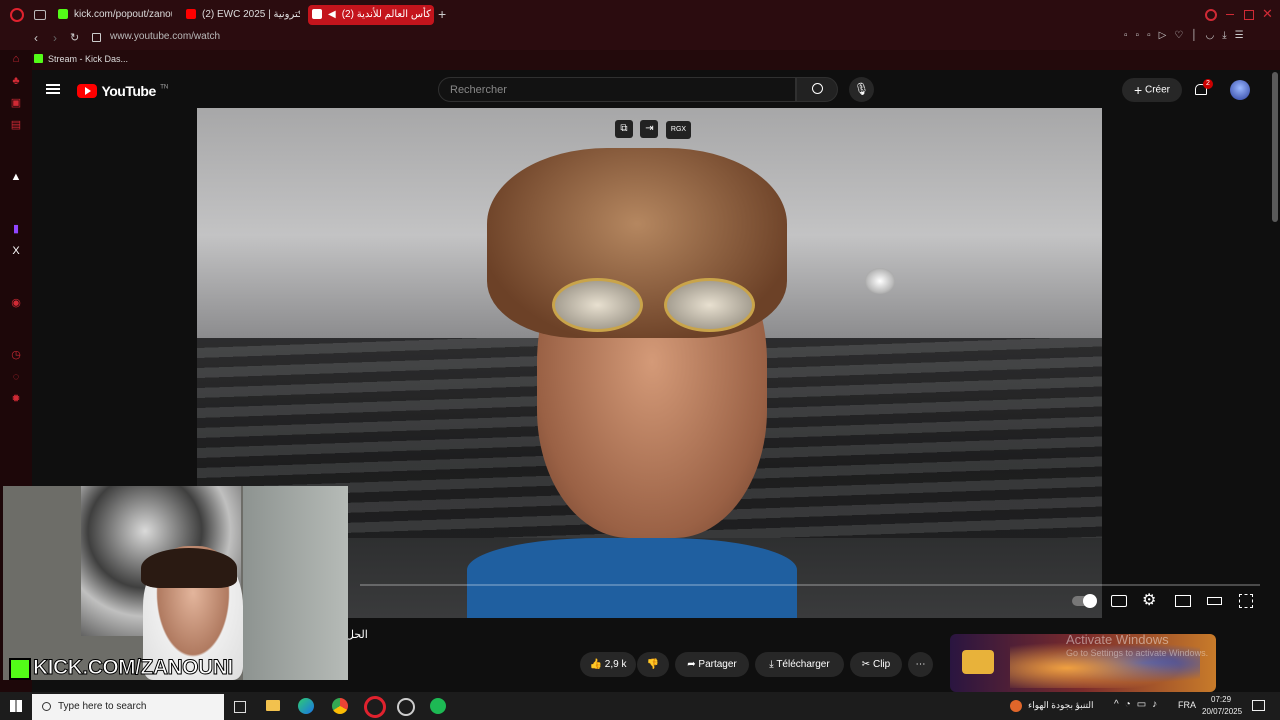  What do you see at coordinates (615, 664) in the screenshot?
I see `like-count: 2,9 k` at bounding box center [615, 664].